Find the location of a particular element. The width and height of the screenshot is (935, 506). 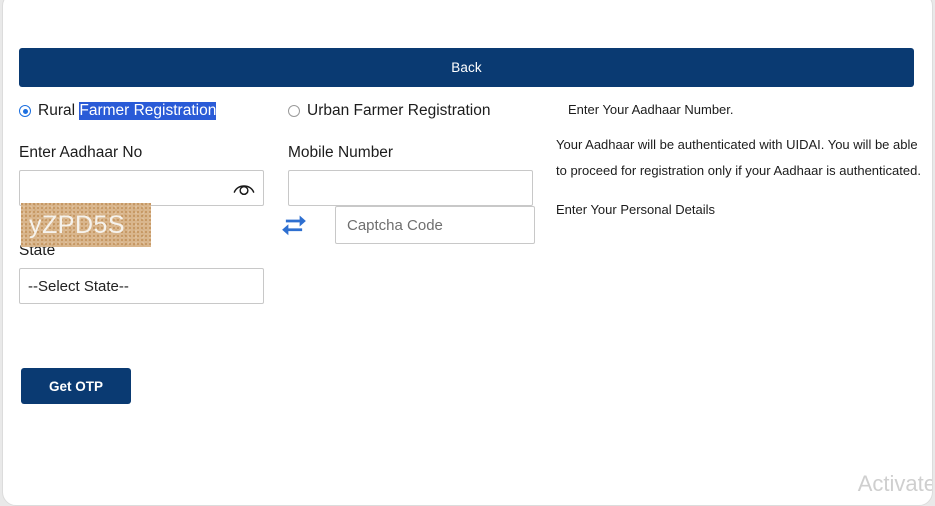

aadhaar-input is located at coordinates (141, 188).